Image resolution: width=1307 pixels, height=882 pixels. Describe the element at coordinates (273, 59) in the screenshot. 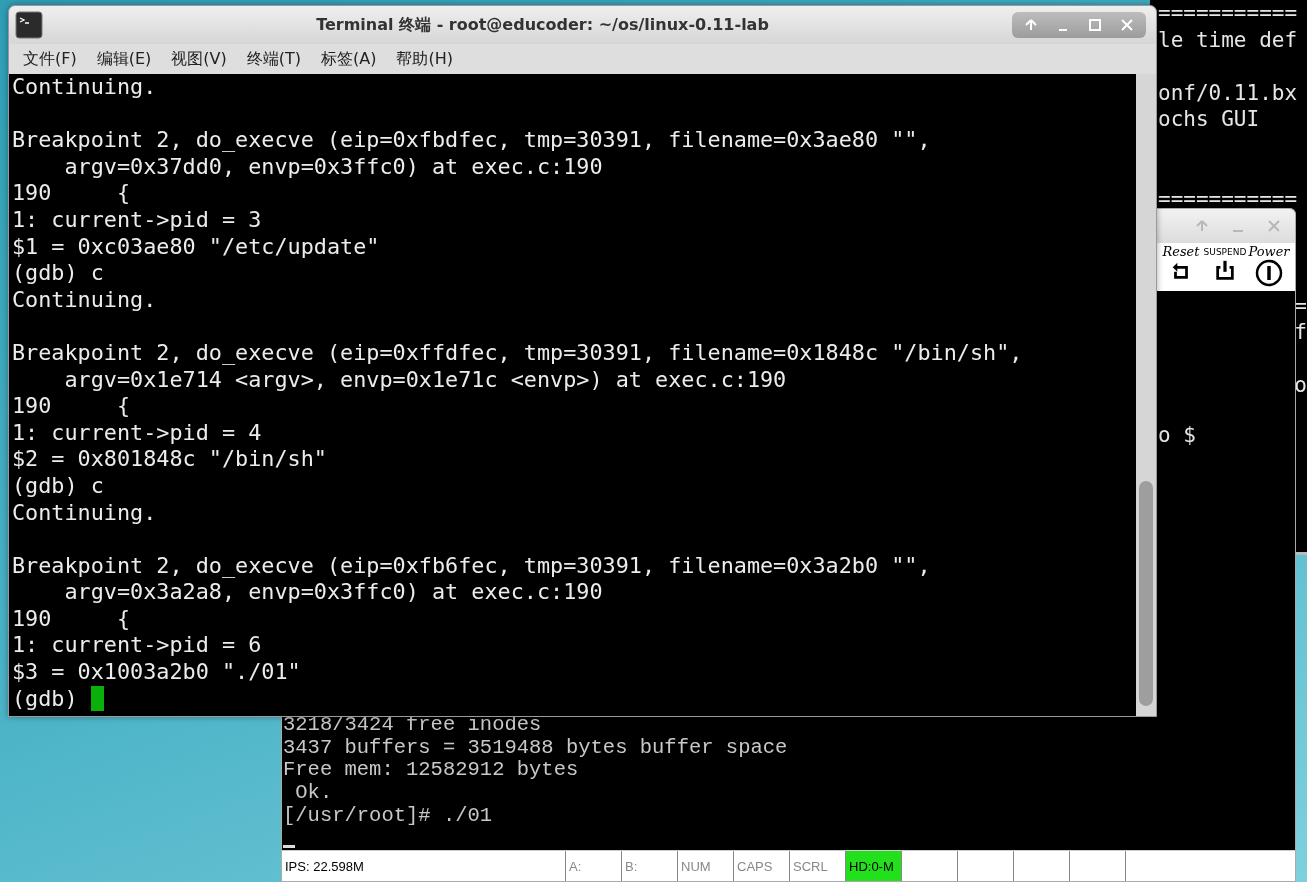

I see `menu-item: 终端(T)` at that location.